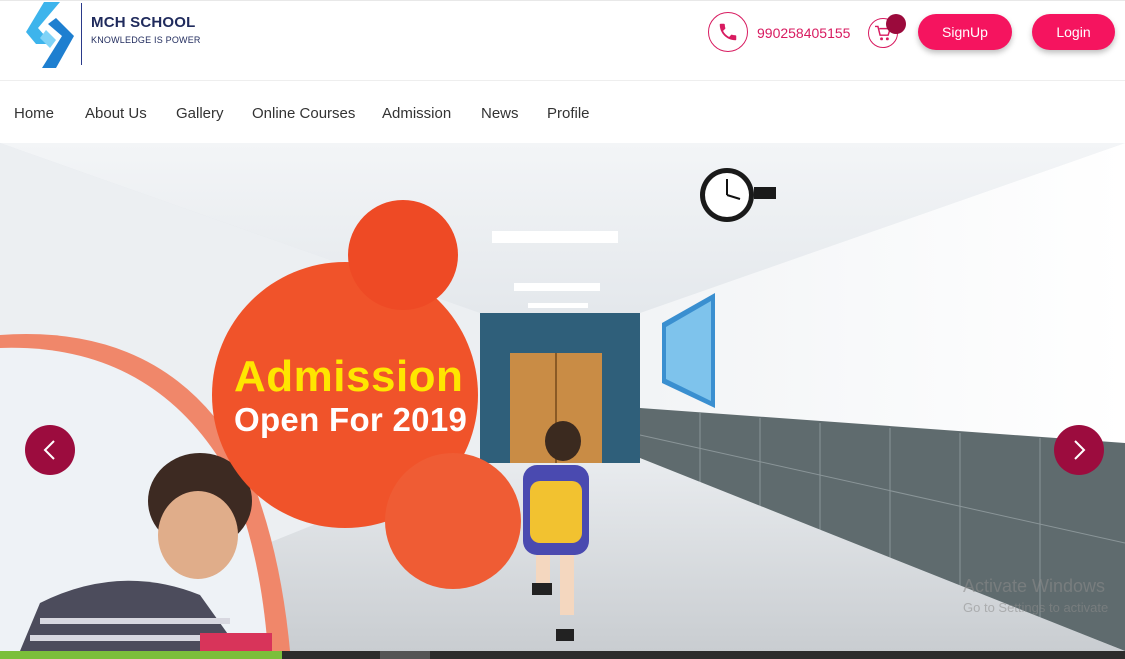  What do you see at coordinates (416, 113) in the screenshot?
I see `nav-admission: Admission` at bounding box center [416, 113].